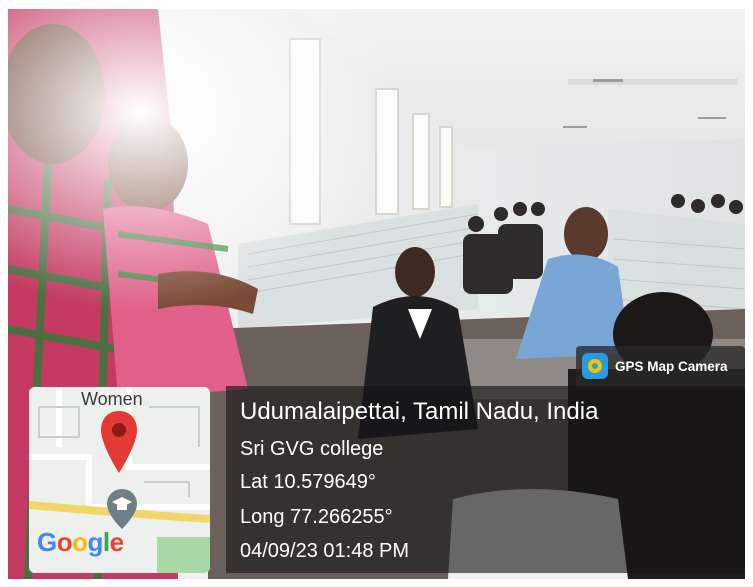  What do you see at coordinates (312, 449) in the screenshot?
I see `place-name: Sri GVG college` at bounding box center [312, 449].